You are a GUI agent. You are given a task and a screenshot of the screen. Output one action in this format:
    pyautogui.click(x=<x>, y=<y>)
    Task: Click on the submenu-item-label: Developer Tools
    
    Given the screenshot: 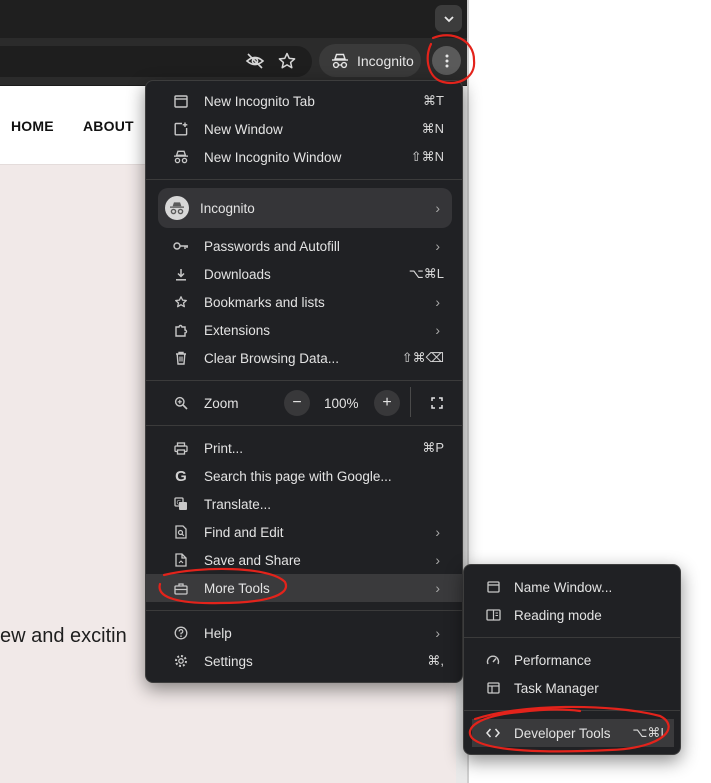 What is the action you would take?
    pyautogui.click(x=562, y=733)
    